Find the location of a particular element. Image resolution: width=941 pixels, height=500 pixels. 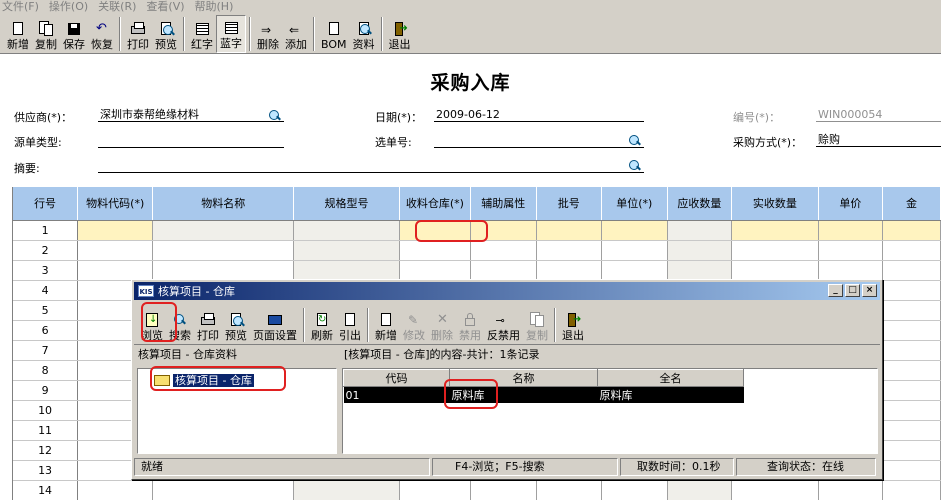

row-number: 6 is located at coordinates (46, 330).